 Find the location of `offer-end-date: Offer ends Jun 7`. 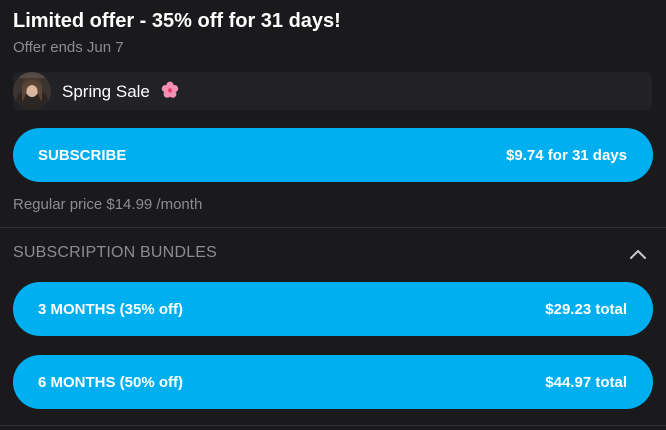

offer-end-date: Offer ends Jun 7 is located at coordinates (68, 47).